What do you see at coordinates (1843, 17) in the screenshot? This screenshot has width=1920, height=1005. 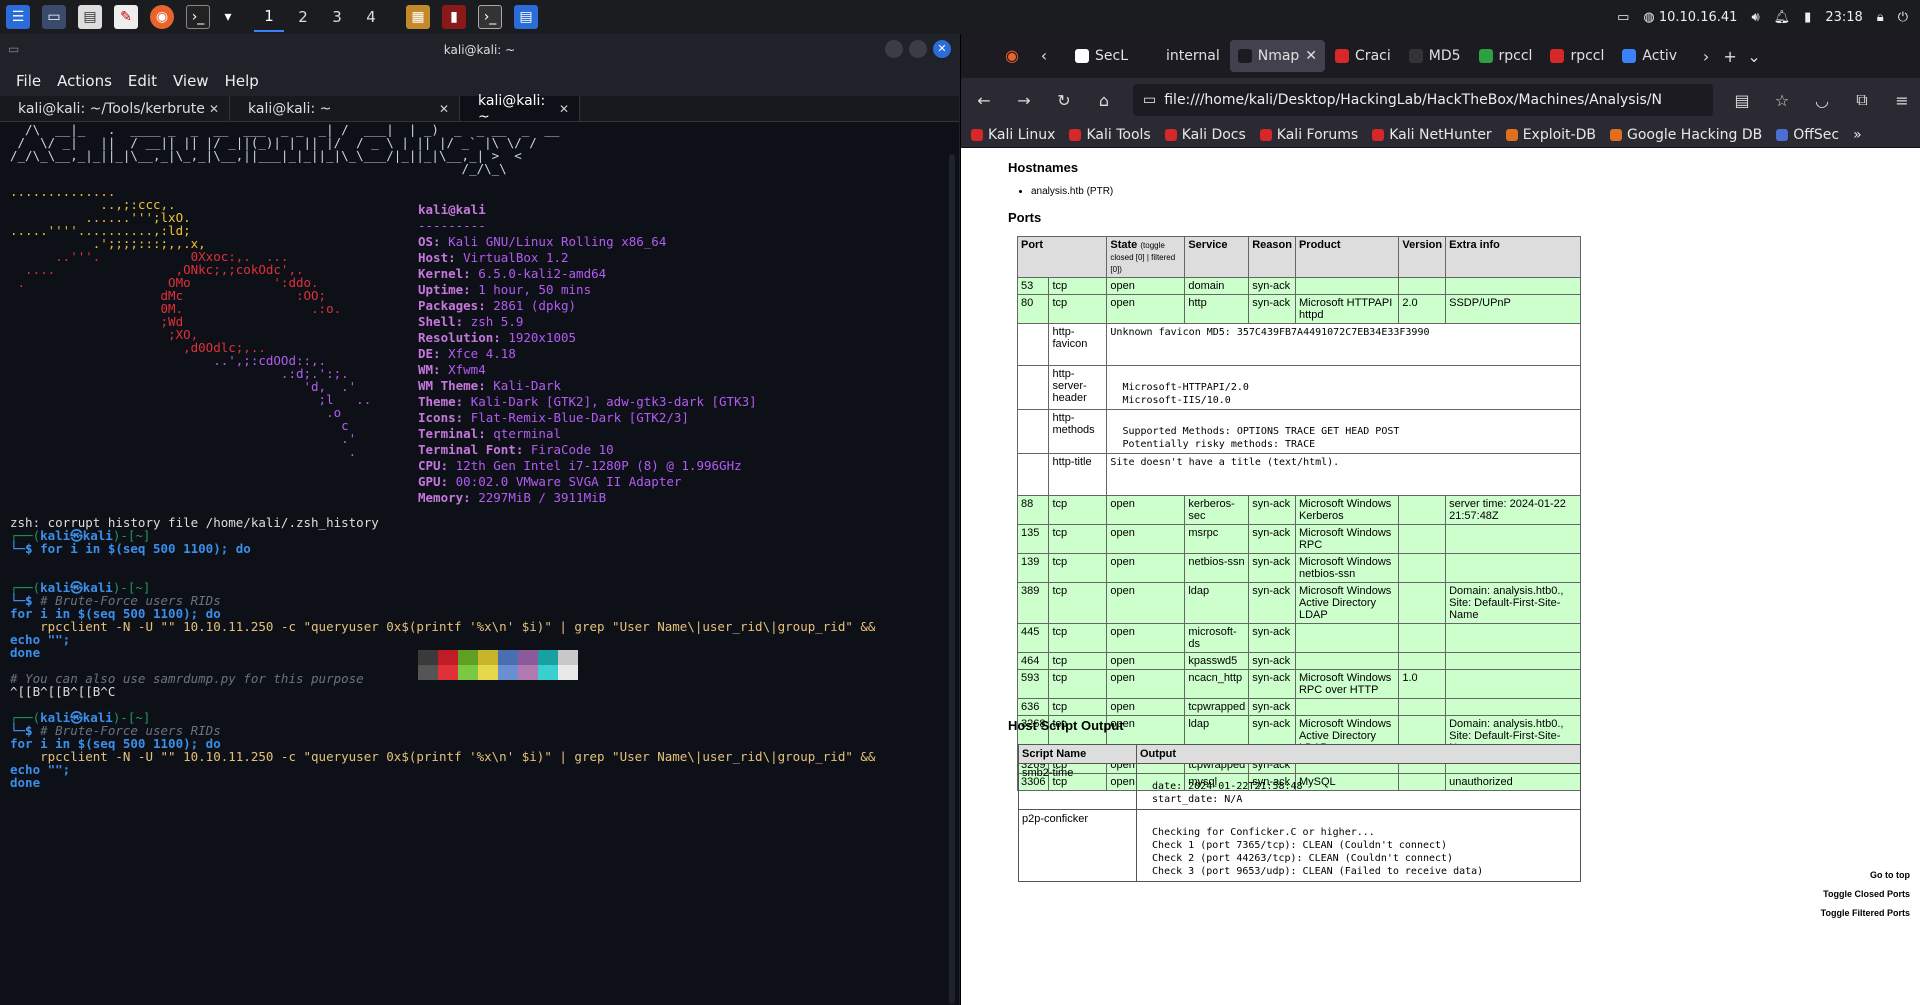 I see `clock: 23:18` at bounding box center [1843, 17].